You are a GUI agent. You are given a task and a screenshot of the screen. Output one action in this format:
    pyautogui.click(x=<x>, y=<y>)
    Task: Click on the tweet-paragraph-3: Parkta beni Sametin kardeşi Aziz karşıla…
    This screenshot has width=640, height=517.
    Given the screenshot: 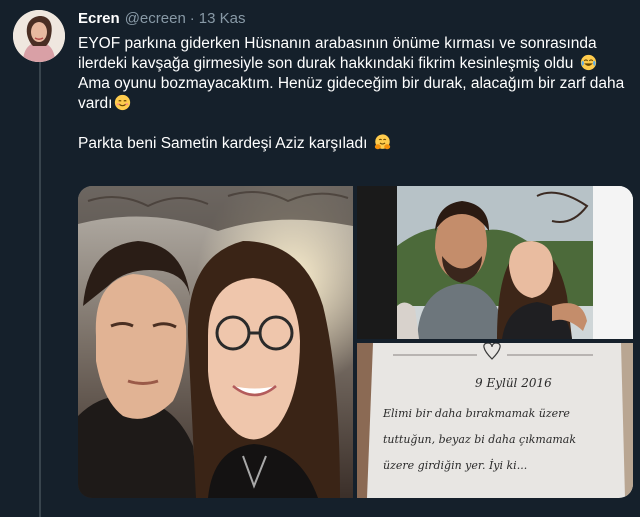 What is the action you would take?
    pyautogui.click(x=353, y=144)
    